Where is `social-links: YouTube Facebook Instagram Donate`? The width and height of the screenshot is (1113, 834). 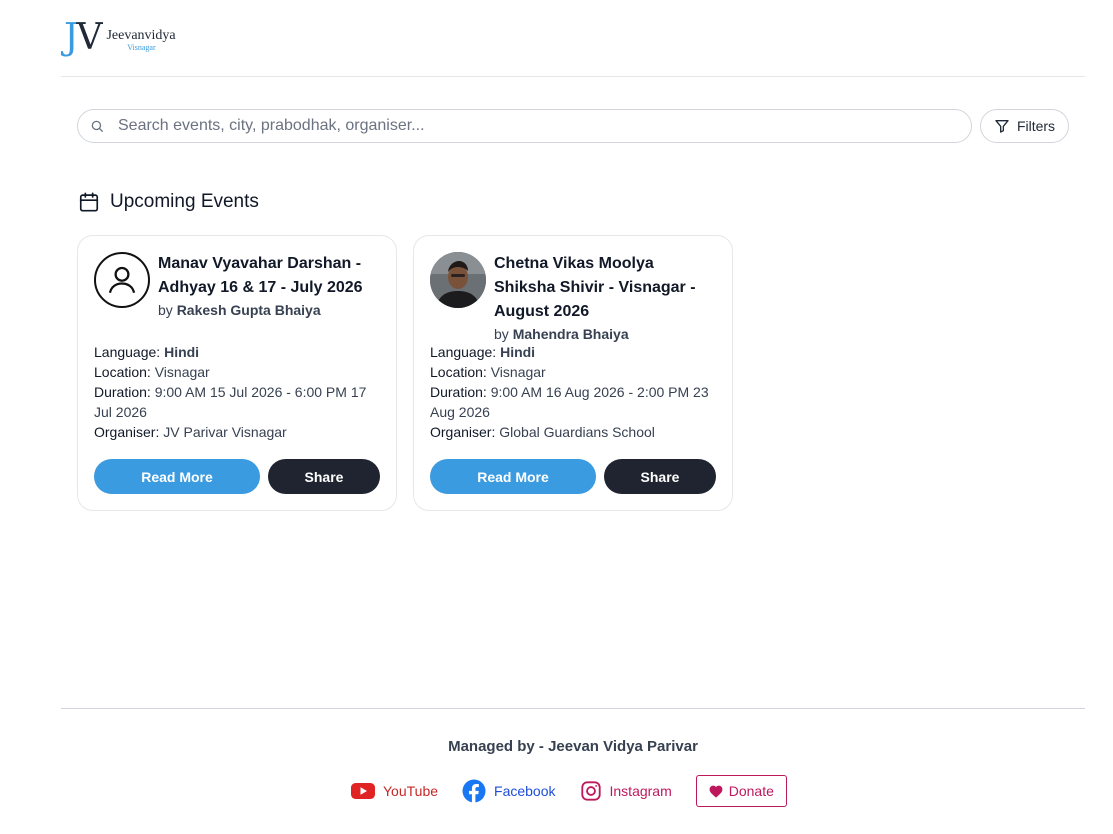 social-links: YouTube Facebook Instagram Donate is located at coordinates (569, 791).